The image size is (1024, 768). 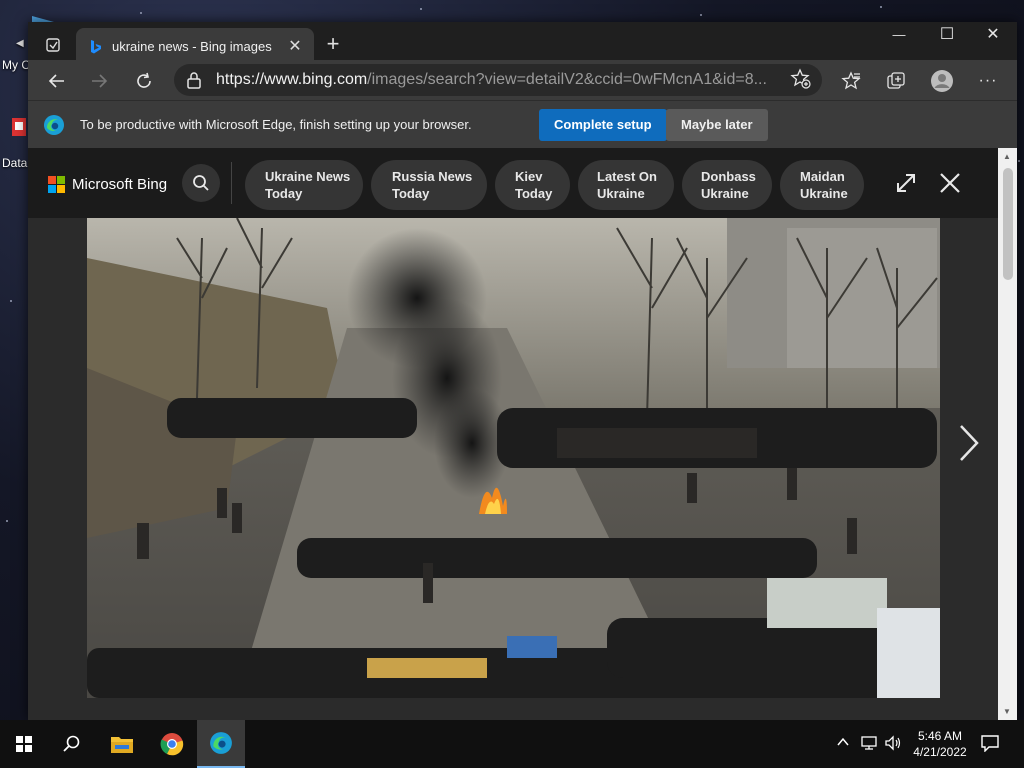 I want to click on taskbar-clock: 5:46 AM 4/21/2022, so click(x=940, y=744).